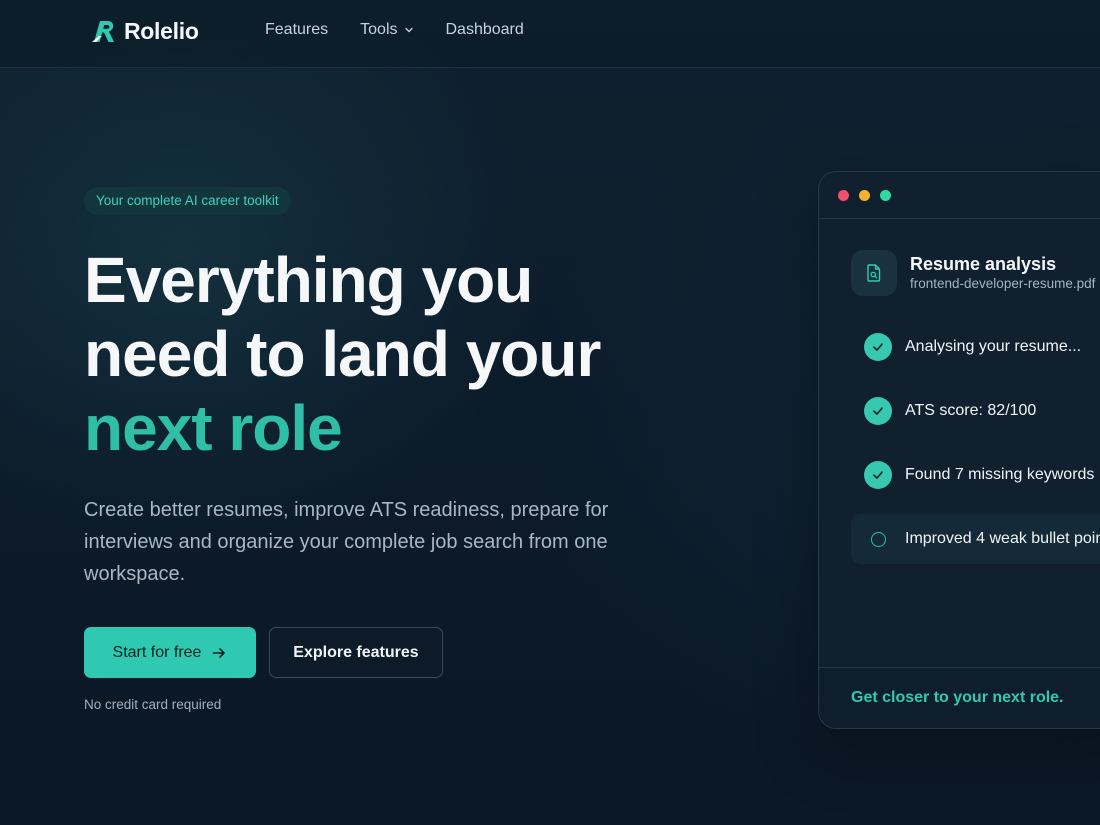 The height and width of the screenshot is (825, 1100). I want to click on explore-features-button: Explore features, so click(356, 652).